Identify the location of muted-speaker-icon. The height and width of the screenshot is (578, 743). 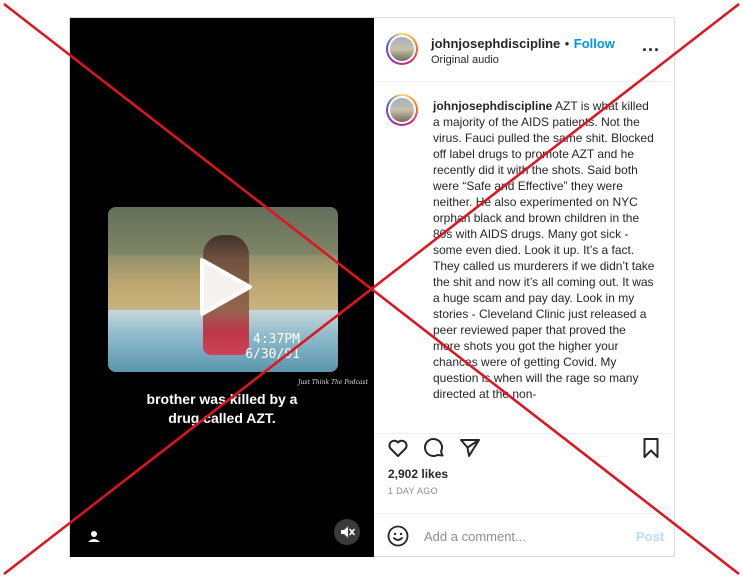
(348, 532).